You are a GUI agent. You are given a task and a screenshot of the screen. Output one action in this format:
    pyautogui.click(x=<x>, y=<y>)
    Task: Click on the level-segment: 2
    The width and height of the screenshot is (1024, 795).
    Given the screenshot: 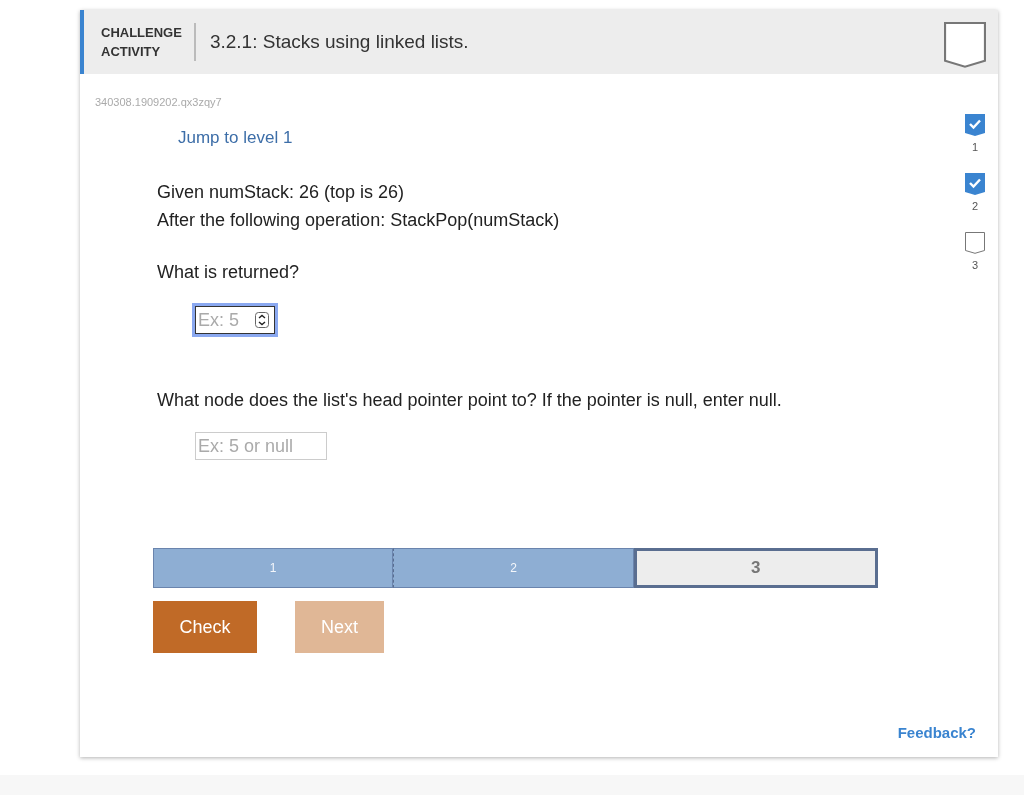 What is the action you would take?
    pyautogui.click(x=513, y=568)
    